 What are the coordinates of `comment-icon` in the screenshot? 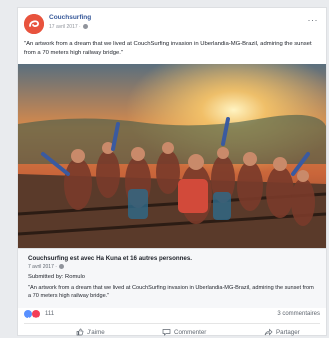 It's located at (166, 332).